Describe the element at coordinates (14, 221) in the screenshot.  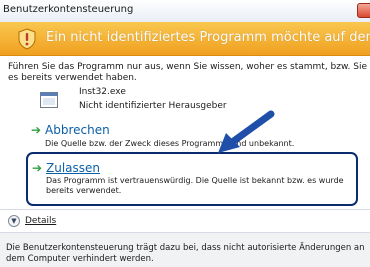
I see `chevron-down-icon: ▼` at that location.